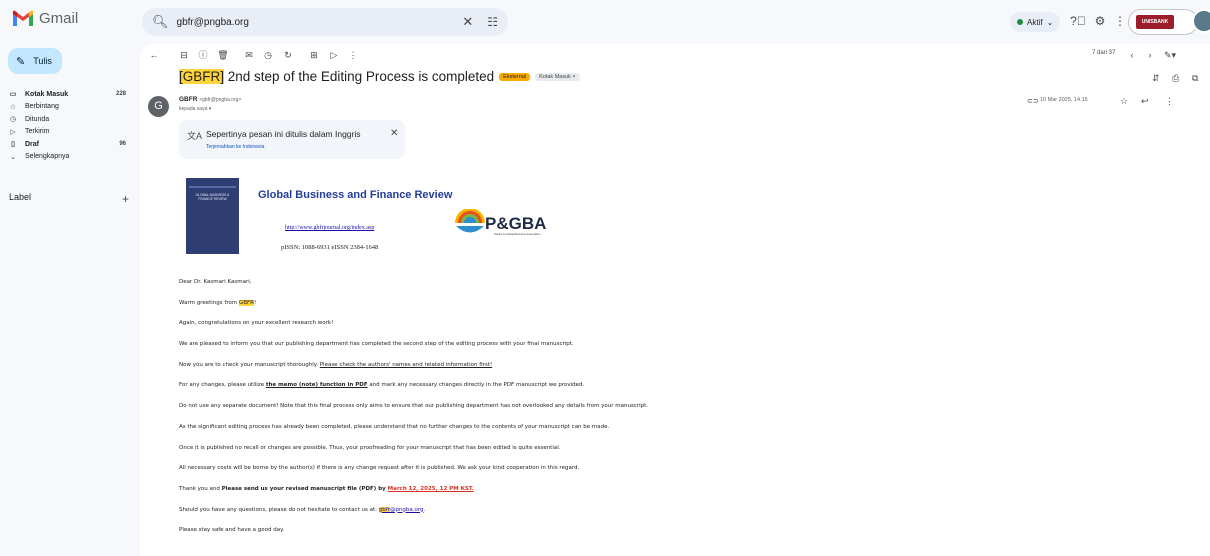 The width and height of the screenshot is (1210, 556). What do you see at coordinates (203, 55) in the screenshot?
I see `report-spam-icon: ⓘ` at bounding box center [203, 55].